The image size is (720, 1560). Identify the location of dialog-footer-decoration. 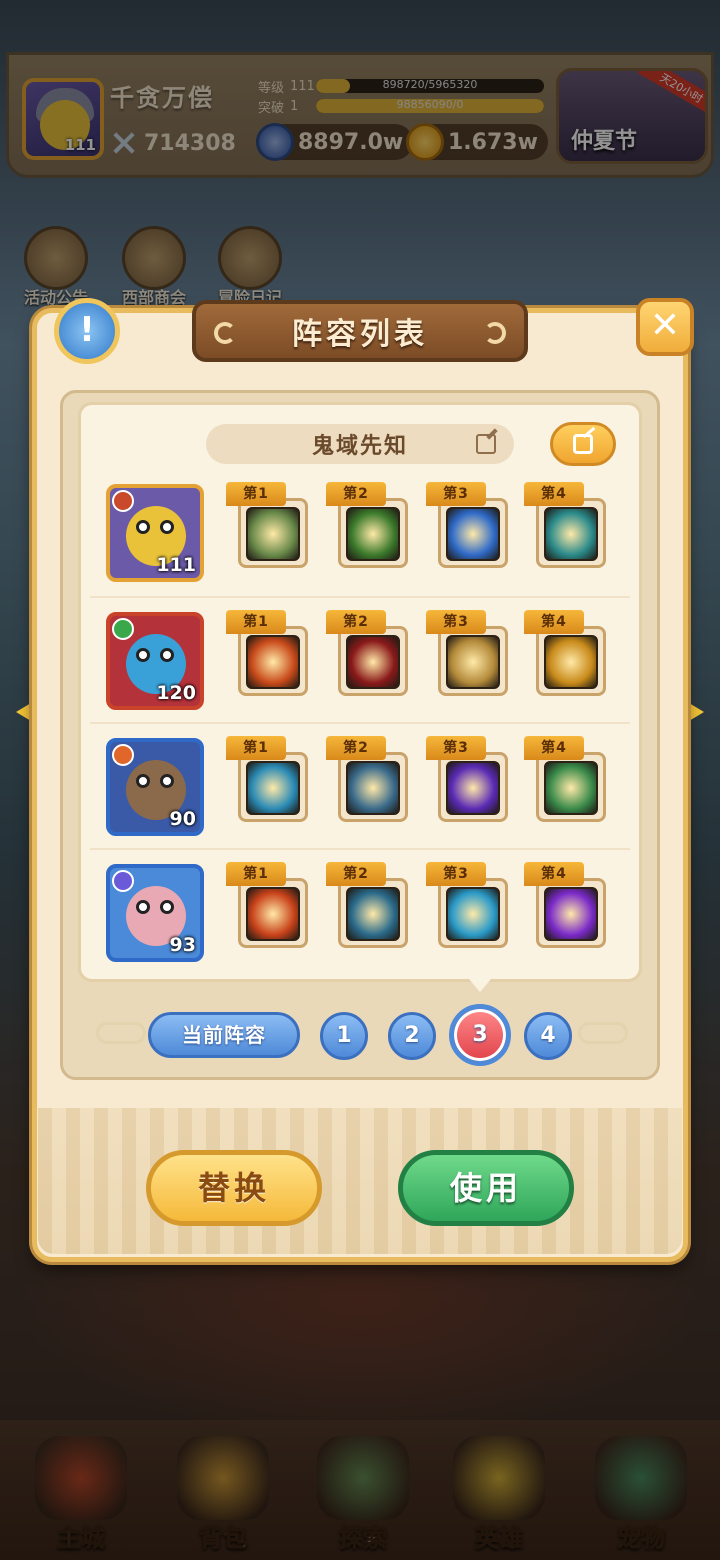
(360, 1181).